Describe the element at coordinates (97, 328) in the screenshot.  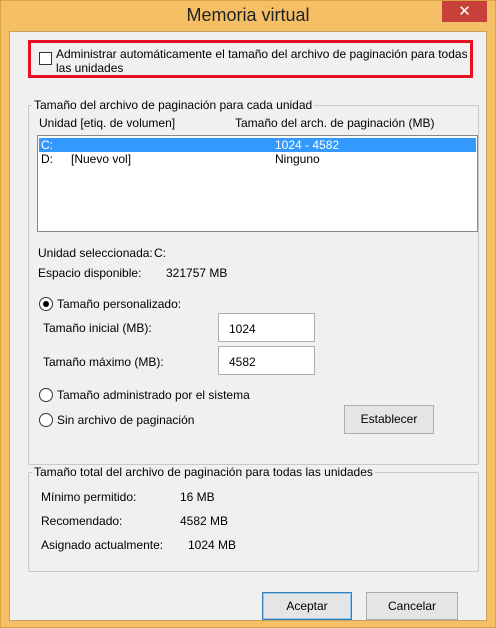
I see `initial-size-label: Tamaño inicial (MB):` at that location.